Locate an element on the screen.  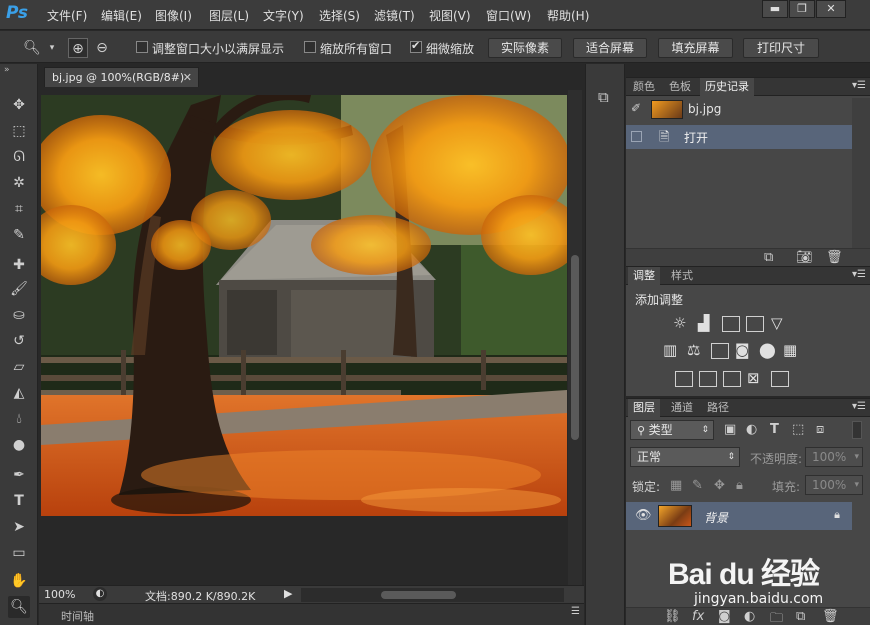
tab-layers: 图层 is located at coordinates (644, 408).